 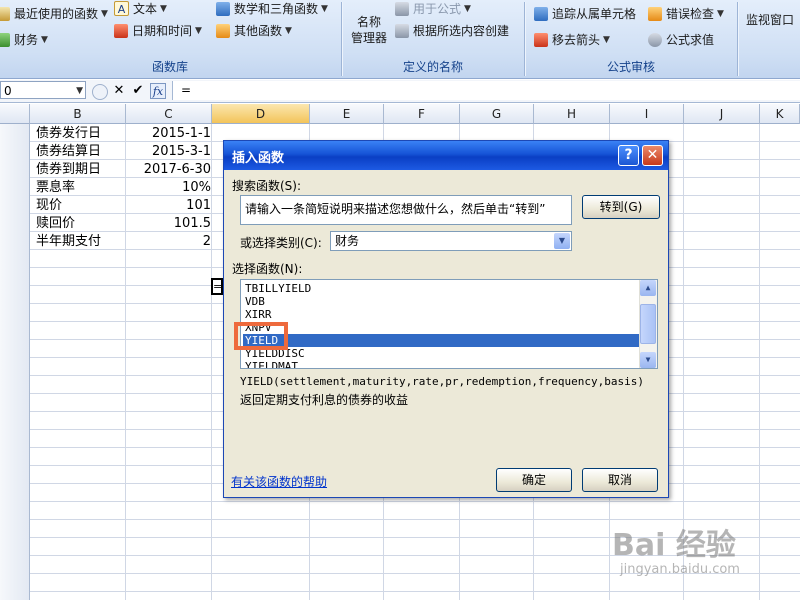 I want to click on function-list-item: TBILLYIELD, so click(x=442, y=288).